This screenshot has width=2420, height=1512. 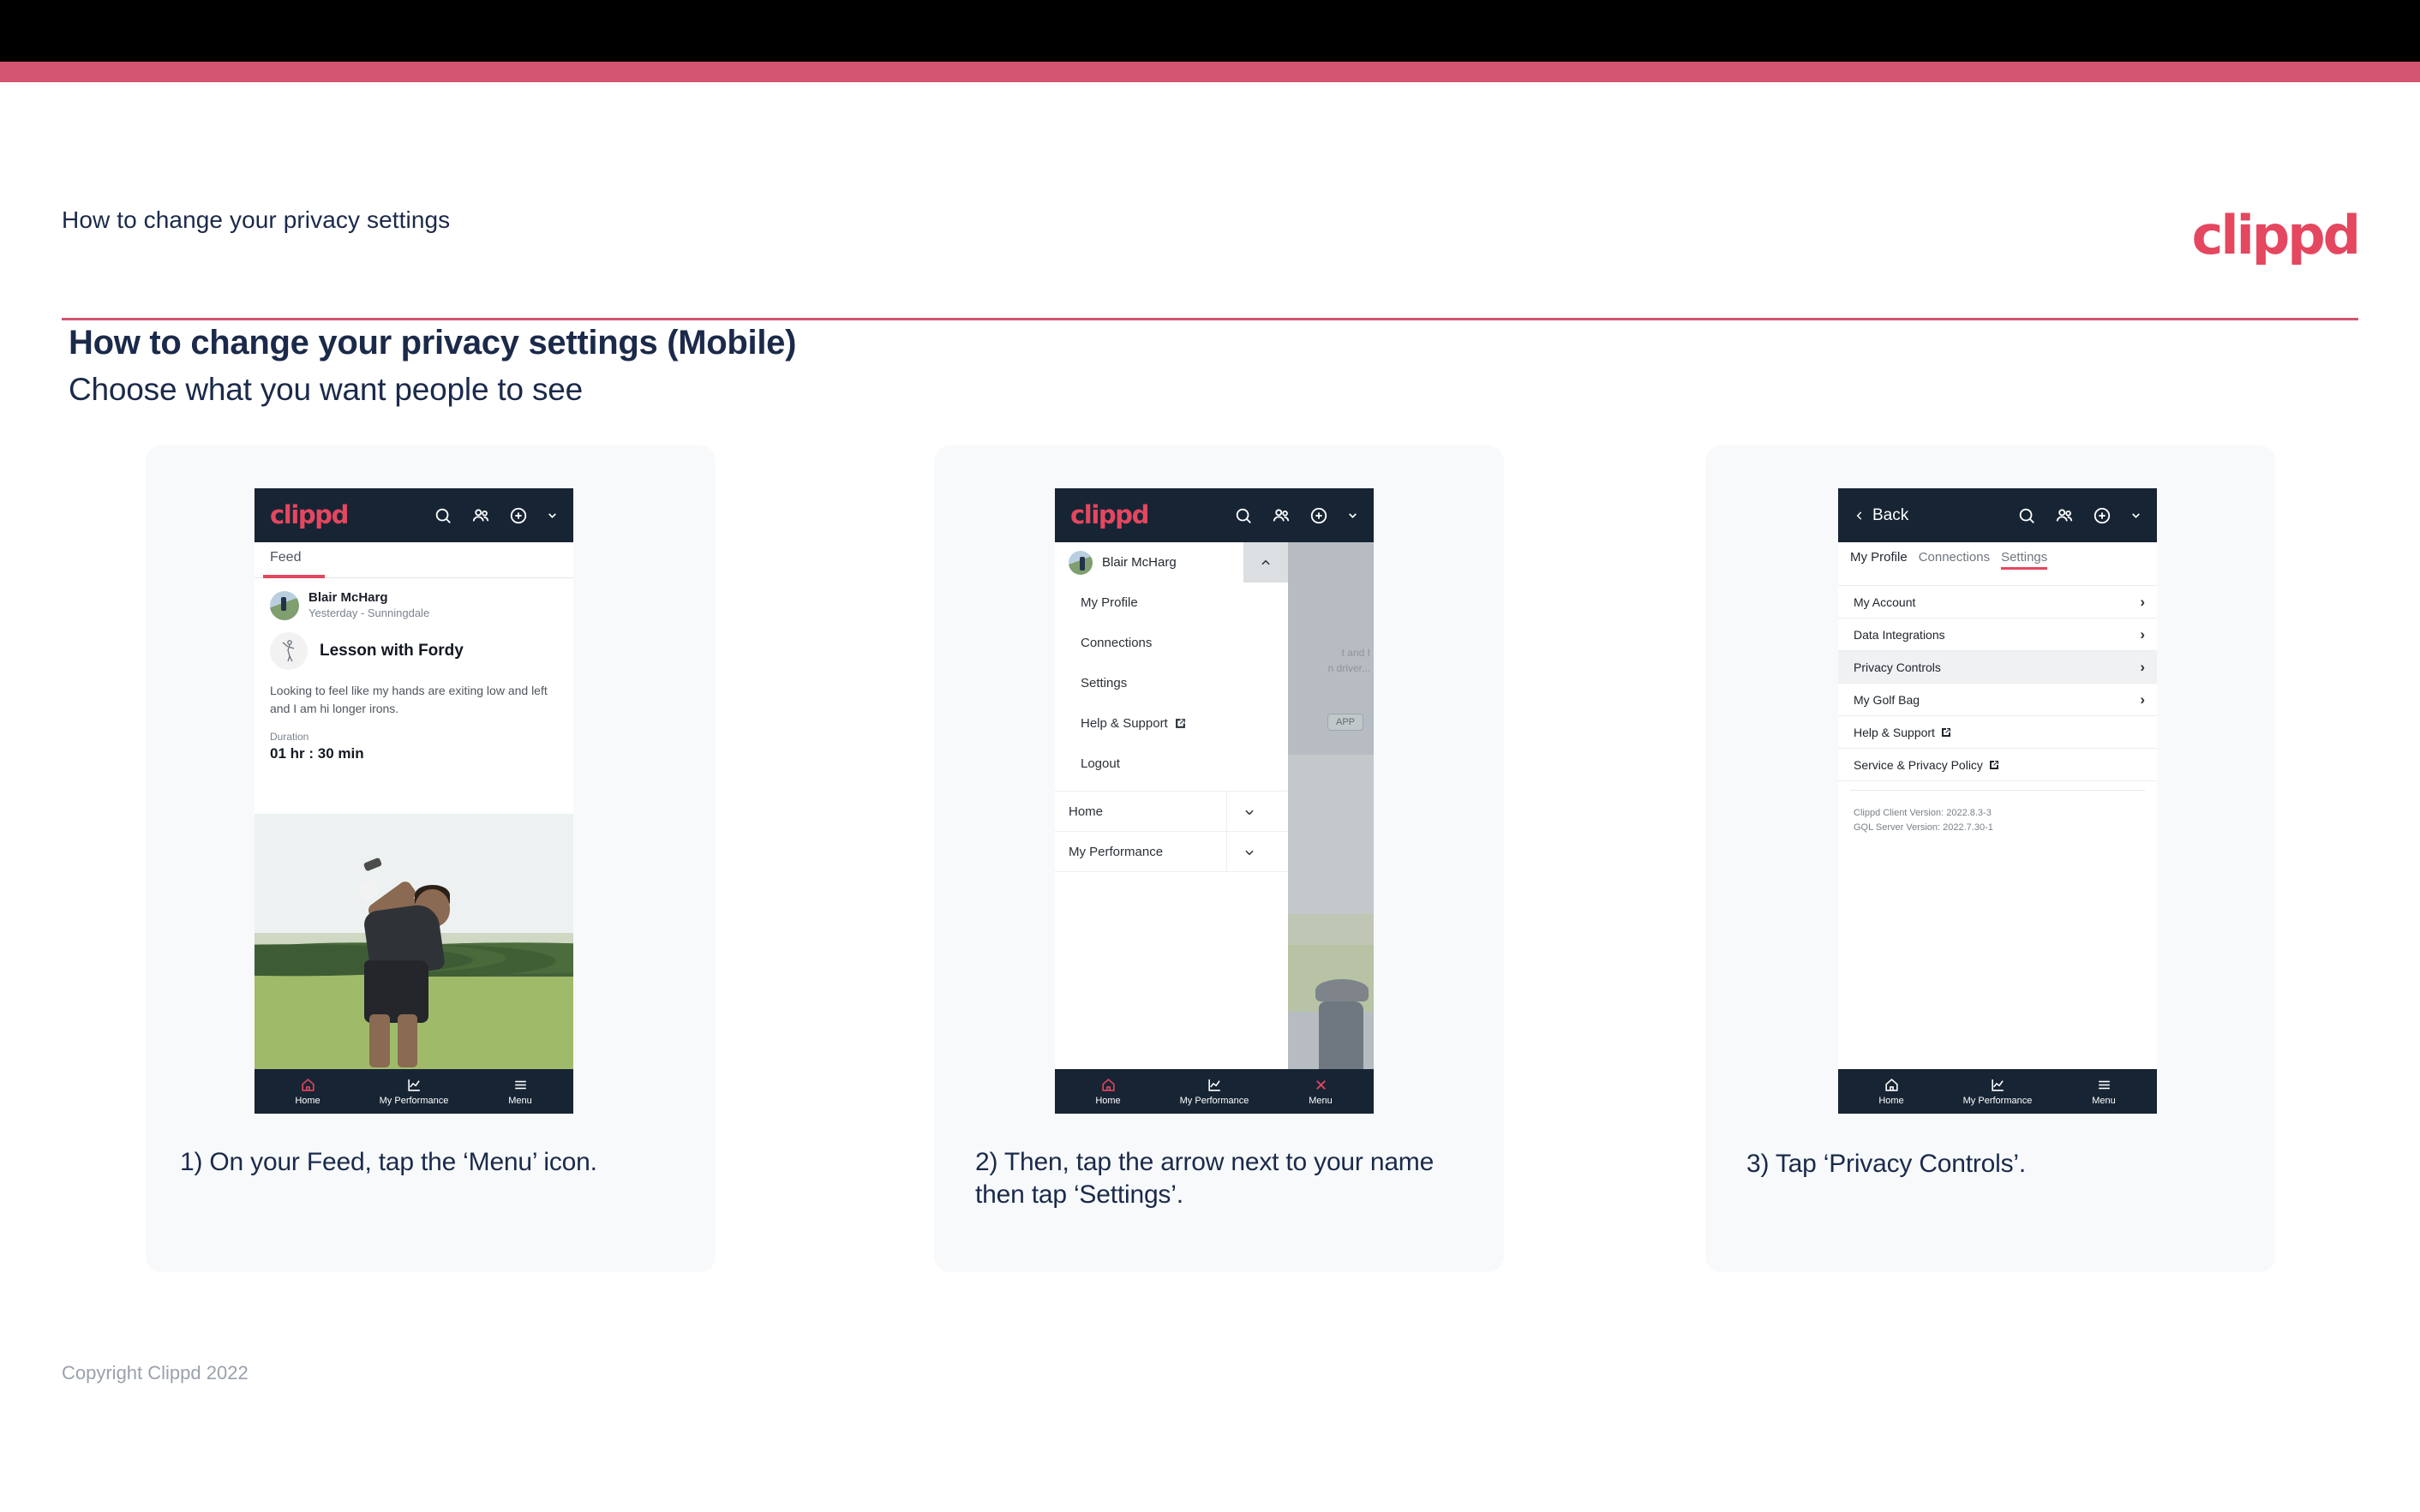 What do you see at coordinates (1125, 723) in the screenshot?
I see `drawer-item-label: Help & Support` at bounding box center [1125, 723].